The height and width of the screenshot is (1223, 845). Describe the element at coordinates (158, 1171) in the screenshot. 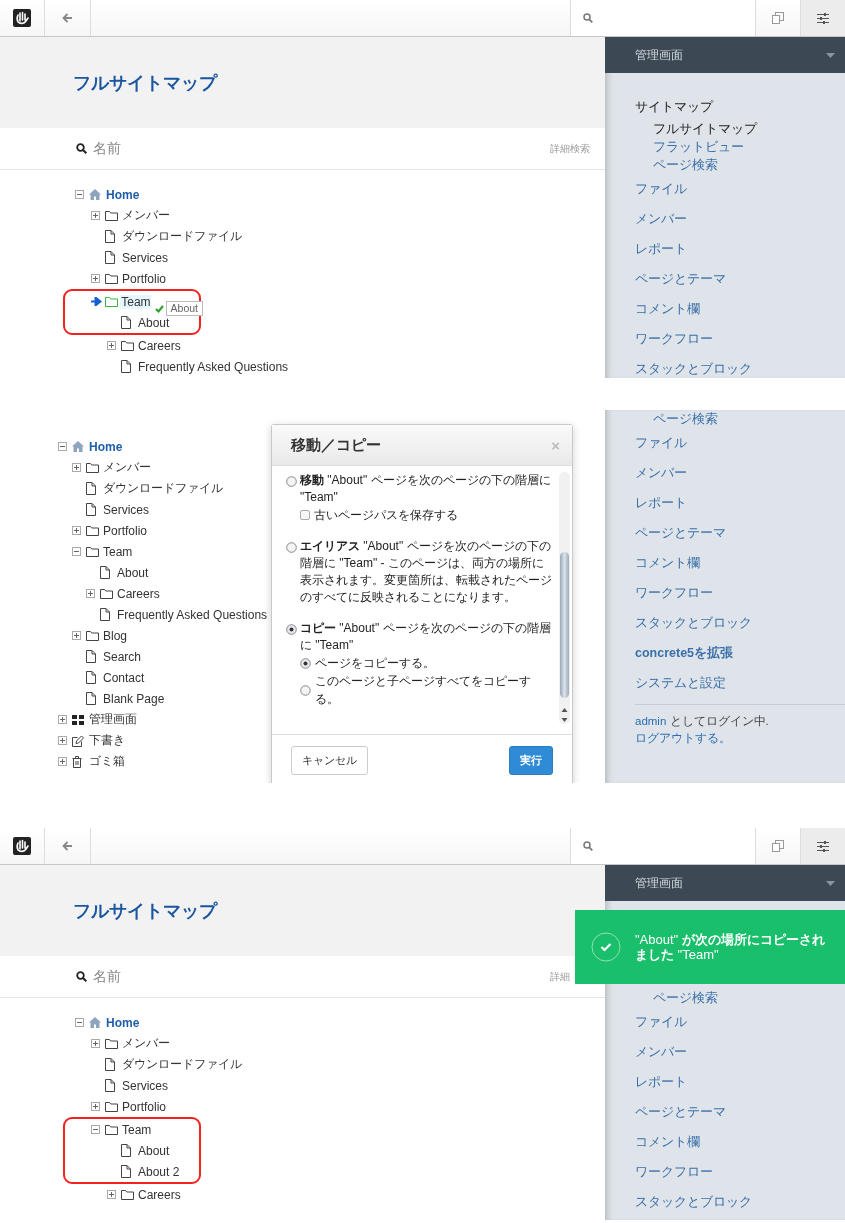

I see `tree-item-label: About 2` at that location.